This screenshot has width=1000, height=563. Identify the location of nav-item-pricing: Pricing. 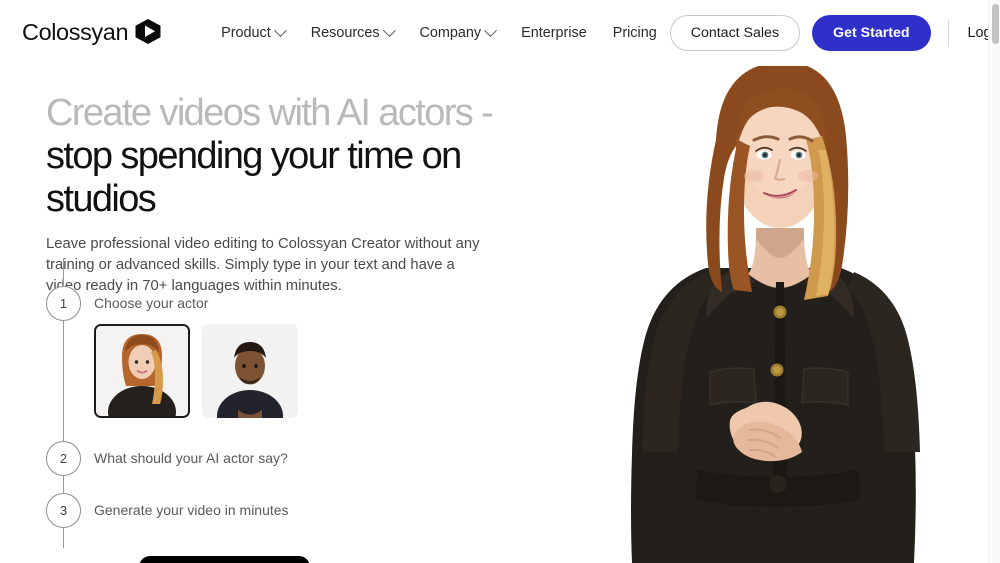
(635, 33).